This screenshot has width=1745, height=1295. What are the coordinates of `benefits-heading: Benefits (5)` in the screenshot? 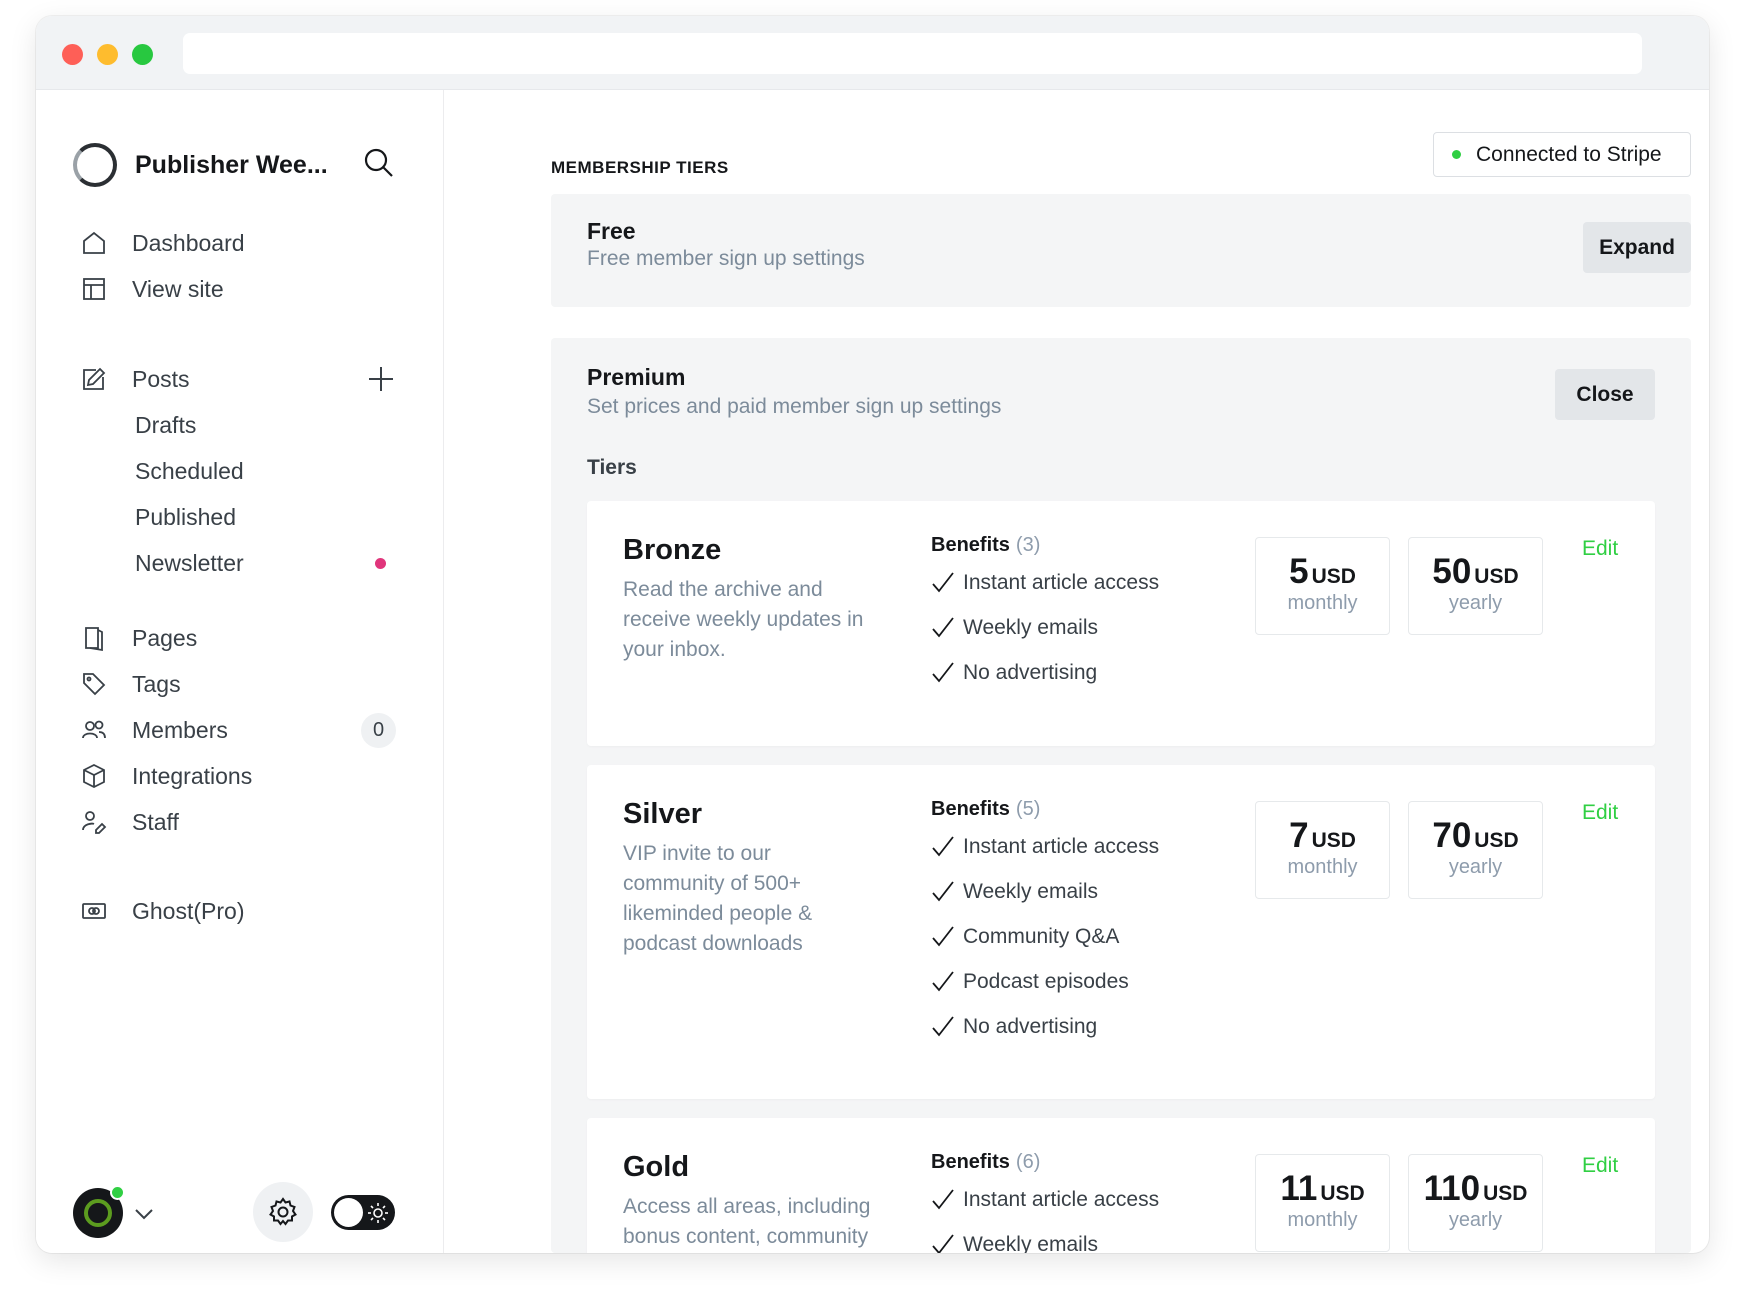 It's located at (985, 809).